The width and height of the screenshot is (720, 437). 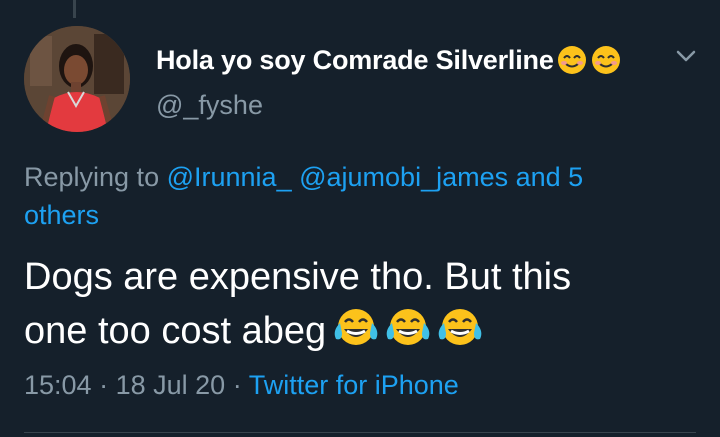 I want to click on tweet-time: 15:04, so click(x=58, y=385).